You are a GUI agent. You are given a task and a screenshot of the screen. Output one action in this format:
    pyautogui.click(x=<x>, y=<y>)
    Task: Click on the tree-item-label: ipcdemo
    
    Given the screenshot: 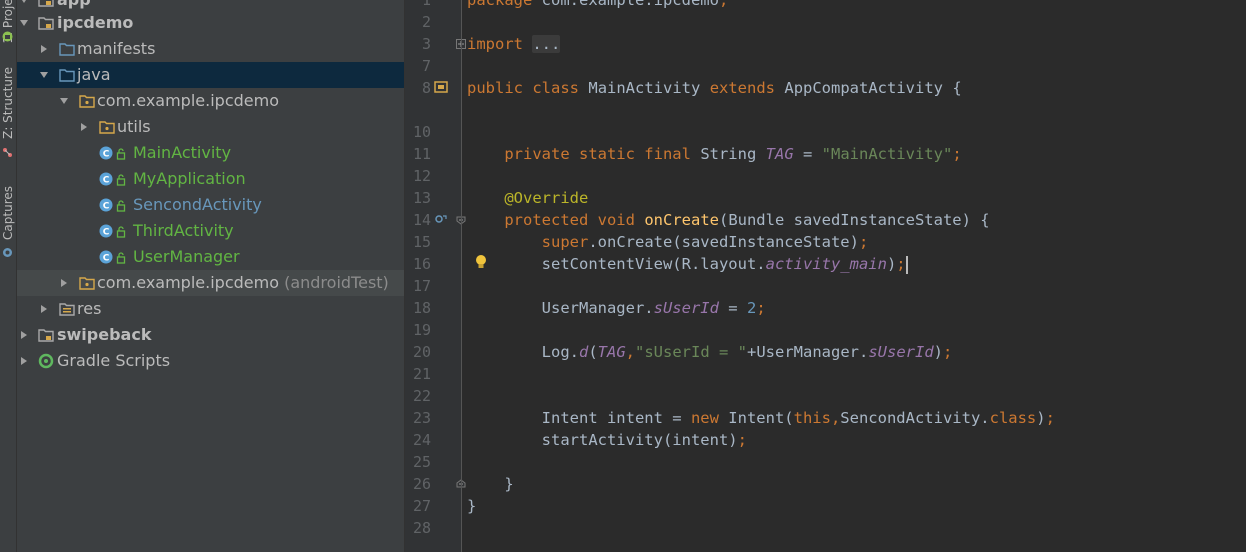 What is the action you would take?
    pyautogui.click(x=95, y=22)
    